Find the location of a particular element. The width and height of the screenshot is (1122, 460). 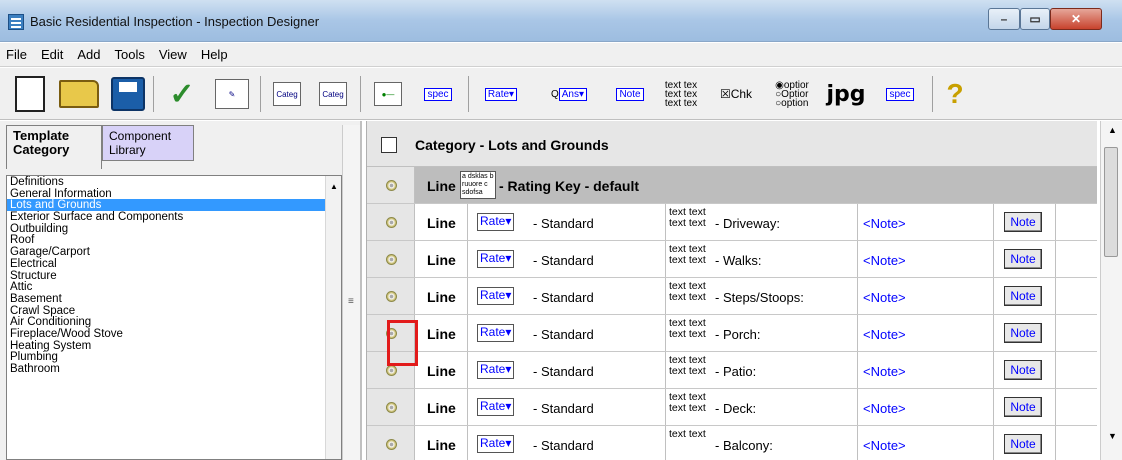

menu-tools: Tools is located at coordinates (130, 54).